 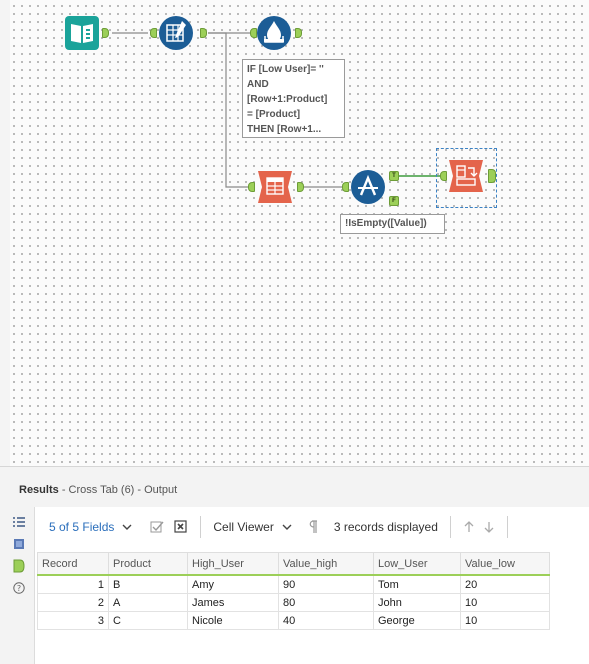 I want to click on crosstab-output-anchor, so click(x=492, y=176).